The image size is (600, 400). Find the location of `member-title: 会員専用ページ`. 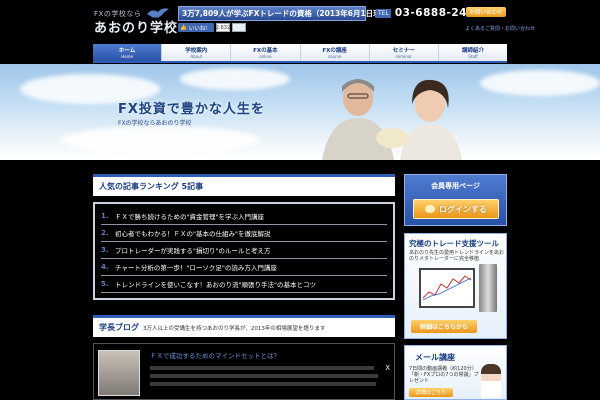

member-title: 会員専用ページ is located at coordinates (455, 186).